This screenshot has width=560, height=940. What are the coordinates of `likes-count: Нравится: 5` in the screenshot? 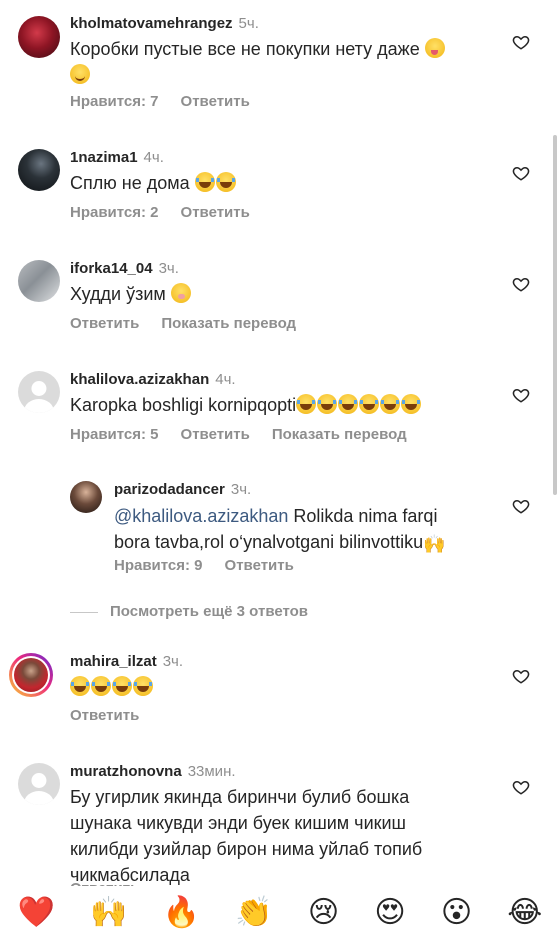 It's located at (114, 434).